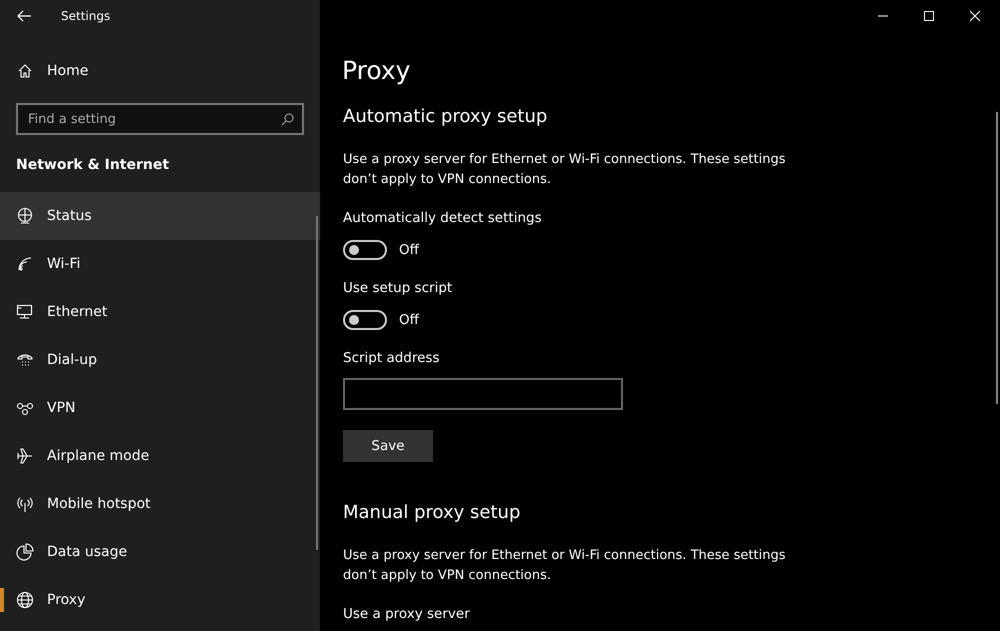  What do you see at coordinates (432, 513) in the screenshot?
I see `section-heading: Manual proxy setup` at bounding box center [432, 513].